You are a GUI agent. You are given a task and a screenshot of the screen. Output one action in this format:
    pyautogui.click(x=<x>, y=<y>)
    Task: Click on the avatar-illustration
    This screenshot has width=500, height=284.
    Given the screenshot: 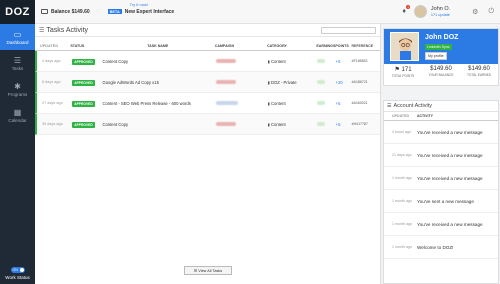 What is the action you would take?
    pyautogui.click(x=404, y=46)
    